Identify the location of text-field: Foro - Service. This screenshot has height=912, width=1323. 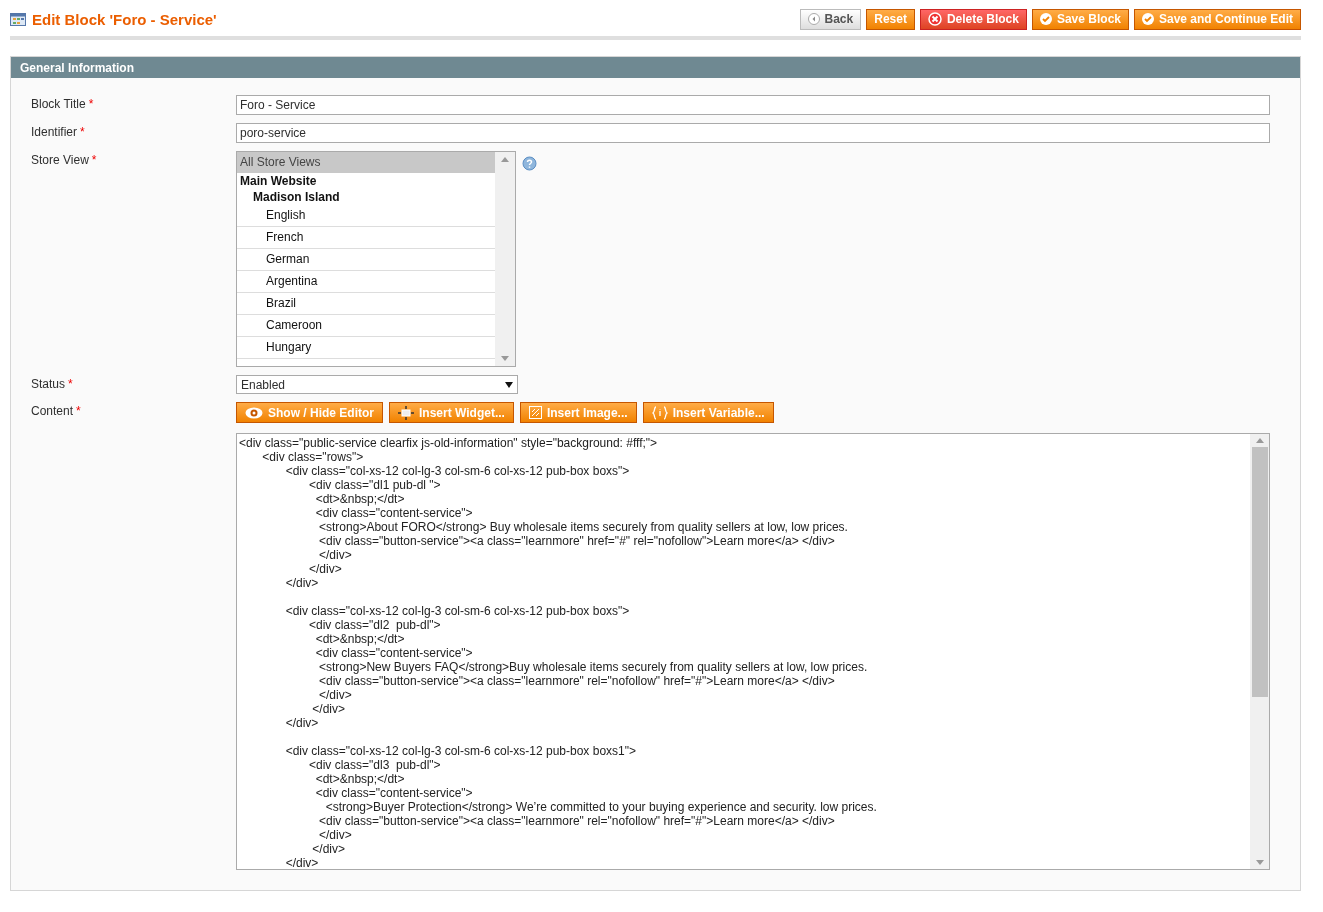
(753, 105).